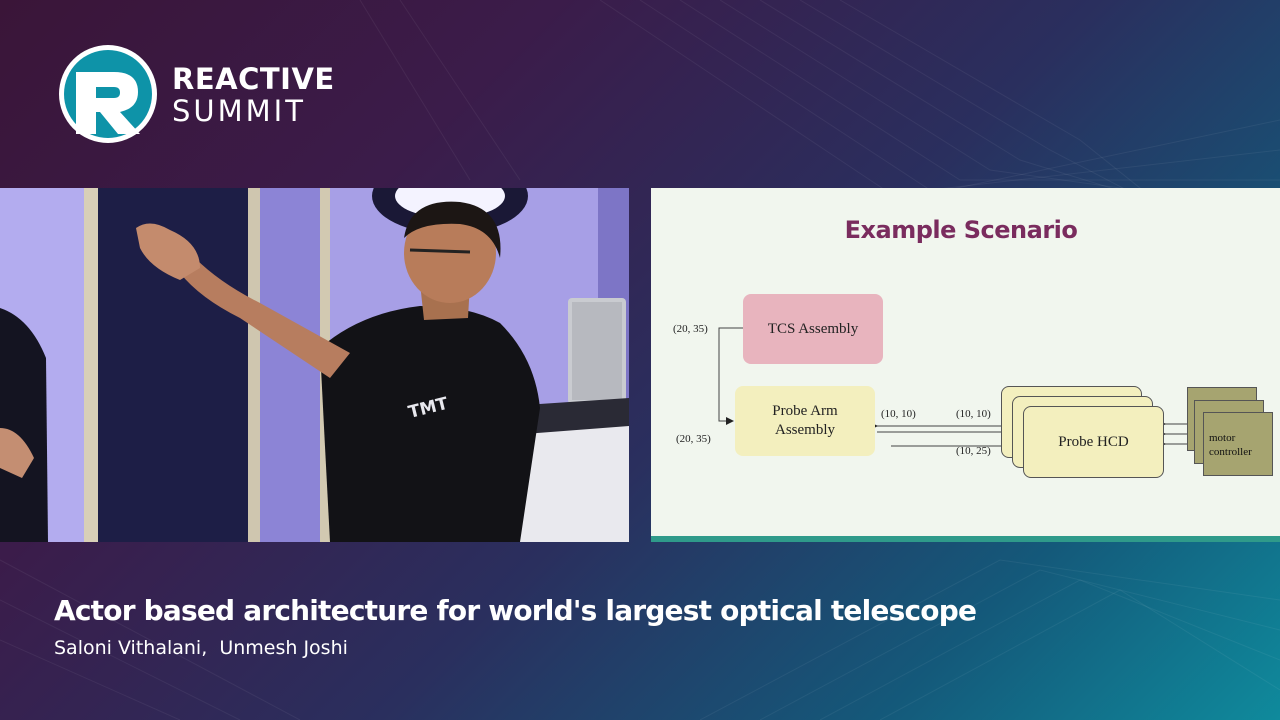 The width and height of the screenshot is (1280, 720). Describe the element at coordinates (693, 439) in the screenshot. I see `coord-probe-arm-in: (20, 35)` at that location.